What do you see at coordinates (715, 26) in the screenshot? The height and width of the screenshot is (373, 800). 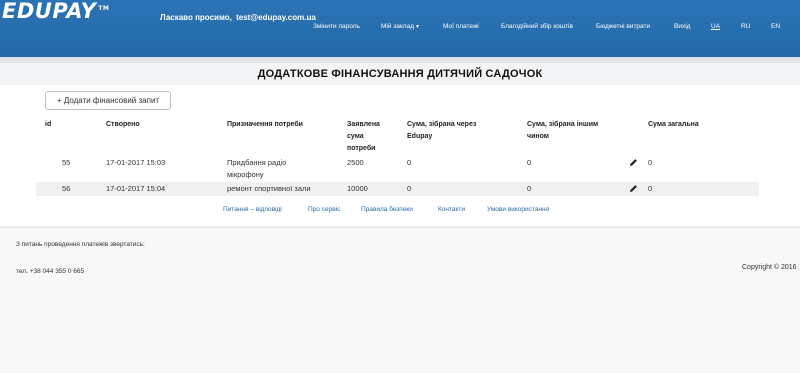 I see `lang-ua: UA` at bounding box center [715, 26].